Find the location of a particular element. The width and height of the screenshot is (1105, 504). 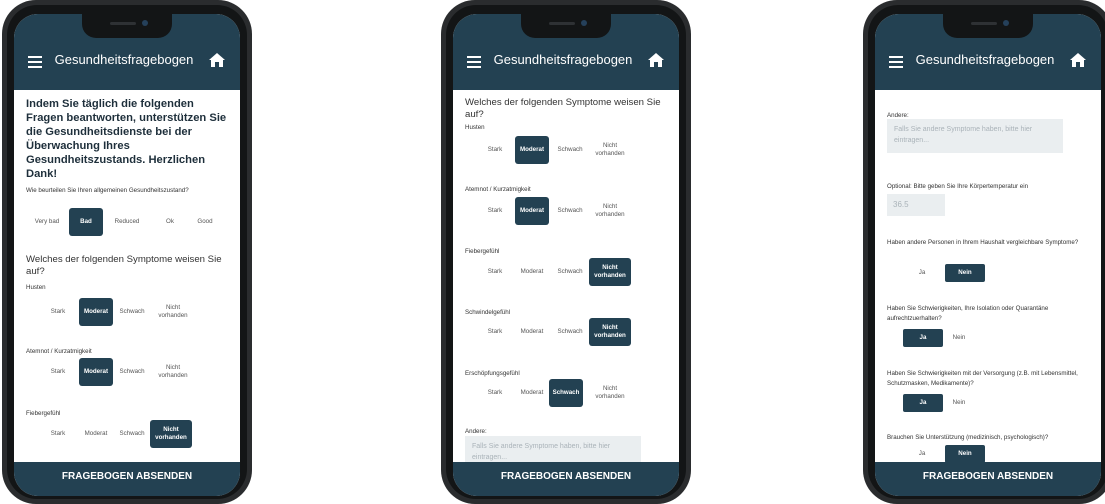

symptom-label: Schwindelgefühl is located at coordinates (488, 312).